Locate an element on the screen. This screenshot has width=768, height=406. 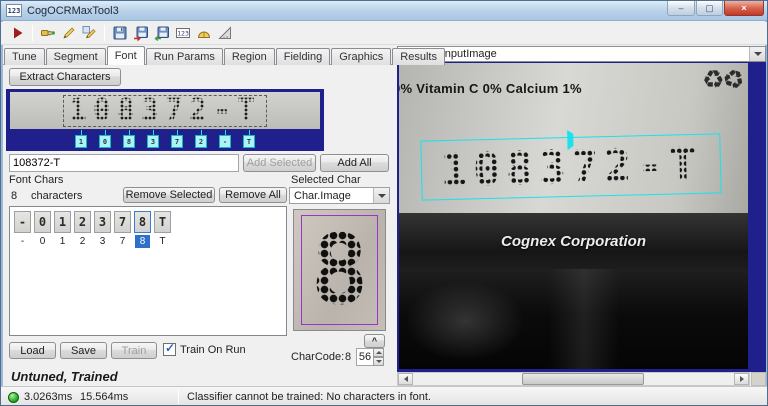
extracted-line-preview: 108372-T 1 0 8 3 7 2 - T is located at coordinates (165, 120).